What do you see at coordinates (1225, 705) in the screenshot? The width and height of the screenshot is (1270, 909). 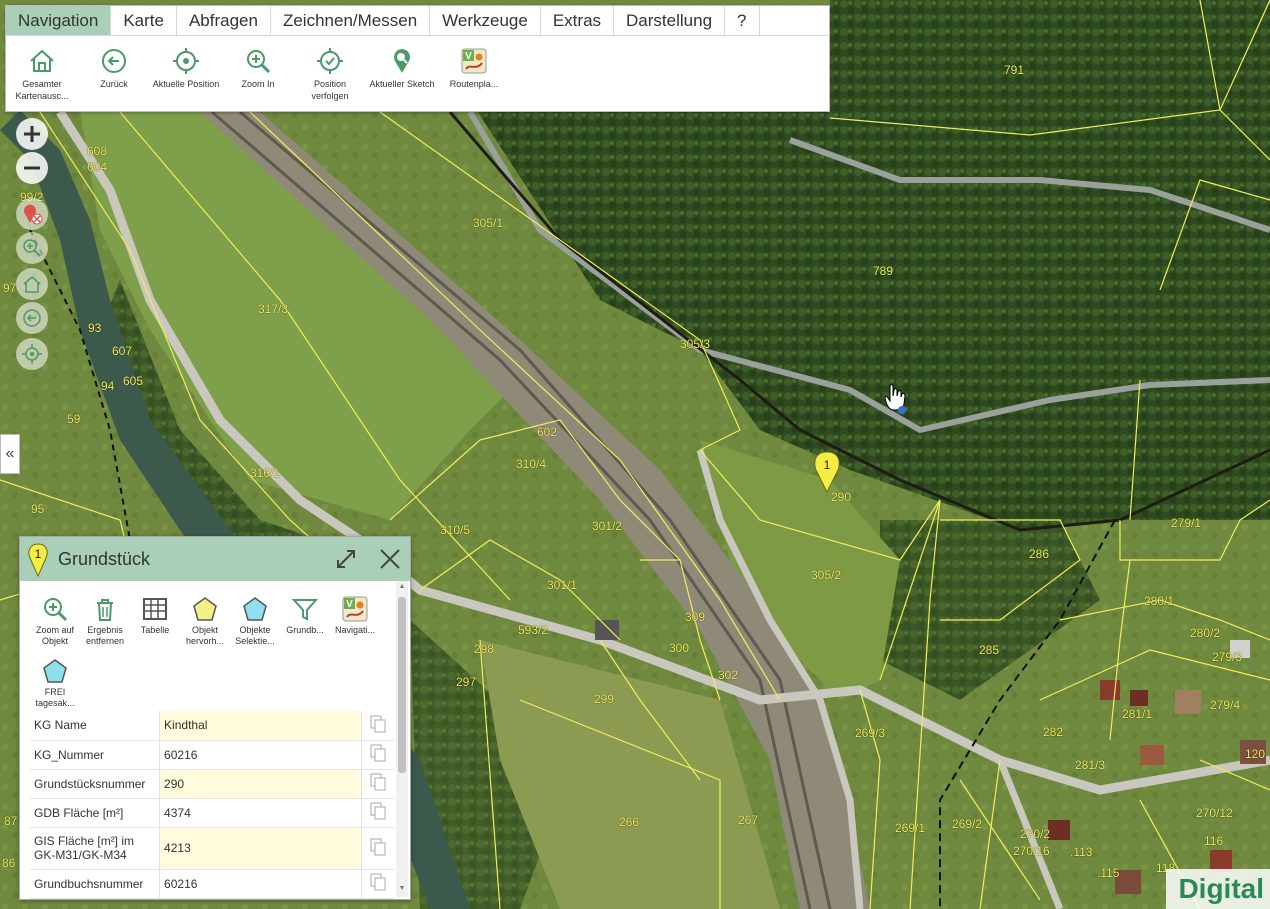 I see `parcel-label: 279/4` at bounding box center [1225, 705].